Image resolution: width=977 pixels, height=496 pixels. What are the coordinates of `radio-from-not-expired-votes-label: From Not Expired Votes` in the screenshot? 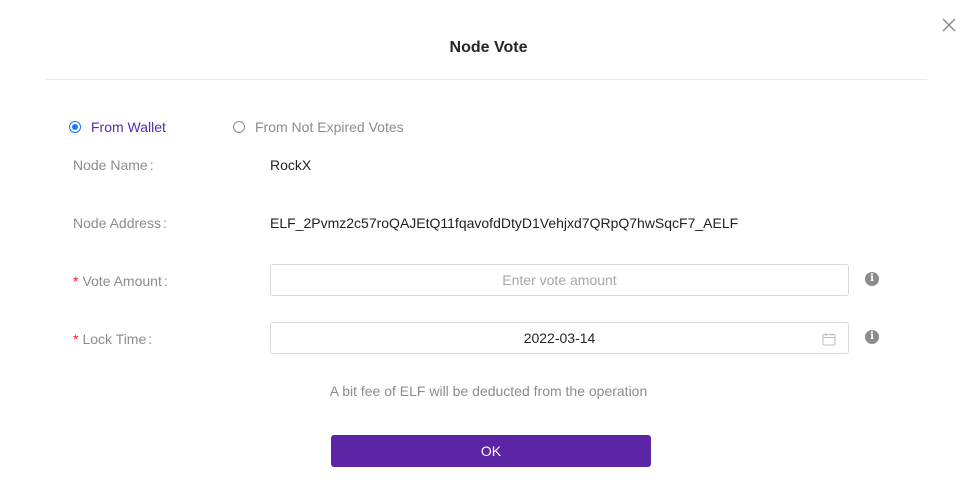 It's located at (329, 127).